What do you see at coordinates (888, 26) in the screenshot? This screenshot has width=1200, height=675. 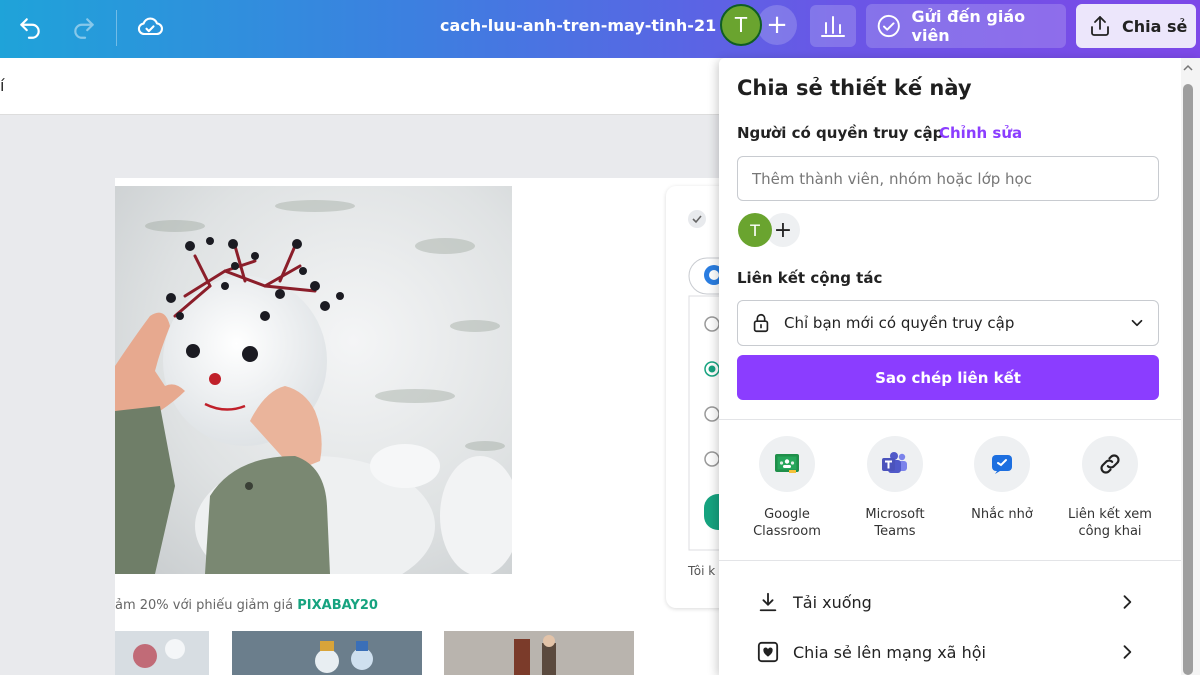 I see `check-circle-icon` at bounding box center [888, 26].